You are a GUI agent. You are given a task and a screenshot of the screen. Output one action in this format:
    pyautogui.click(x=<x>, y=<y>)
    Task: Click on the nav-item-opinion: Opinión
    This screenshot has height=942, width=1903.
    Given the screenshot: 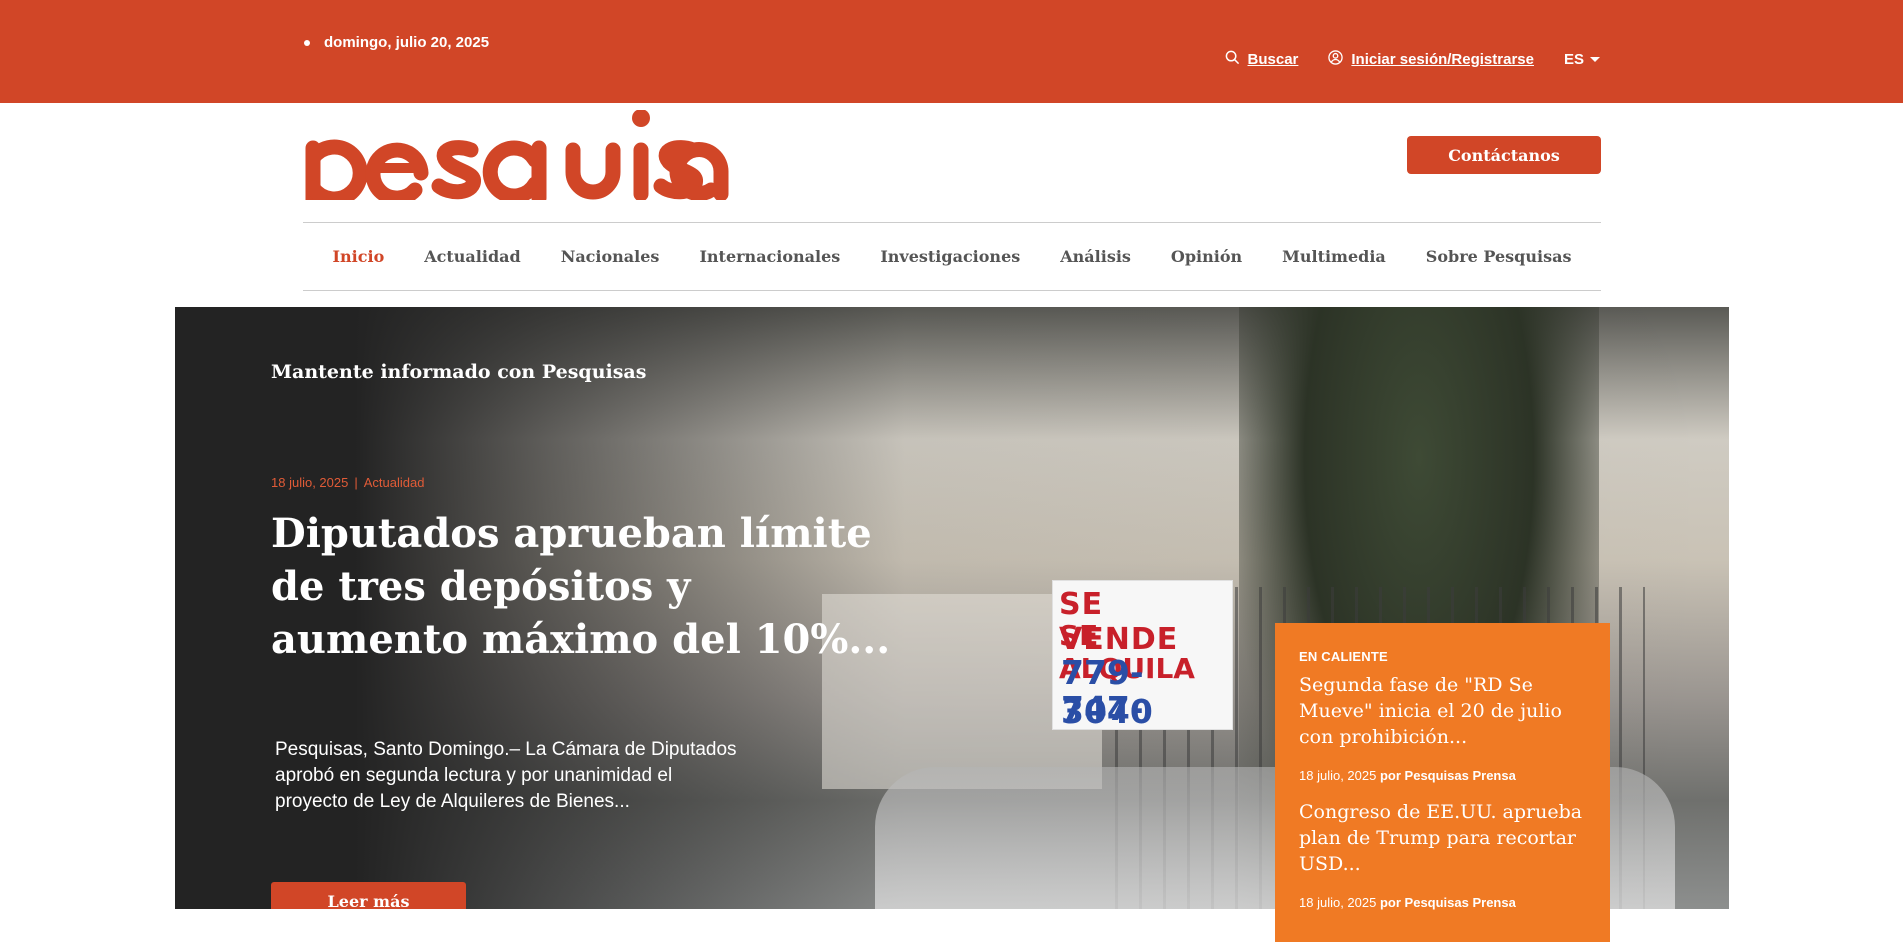 What is the action you would take?
    pyautogui.click(x=1206, y=256)
    